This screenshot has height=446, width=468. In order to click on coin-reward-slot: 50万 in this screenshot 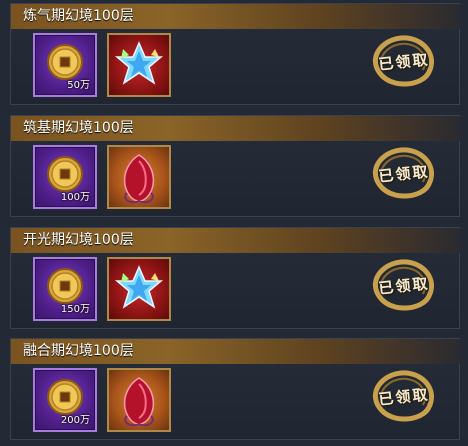, I will do `click(65, 65)`.